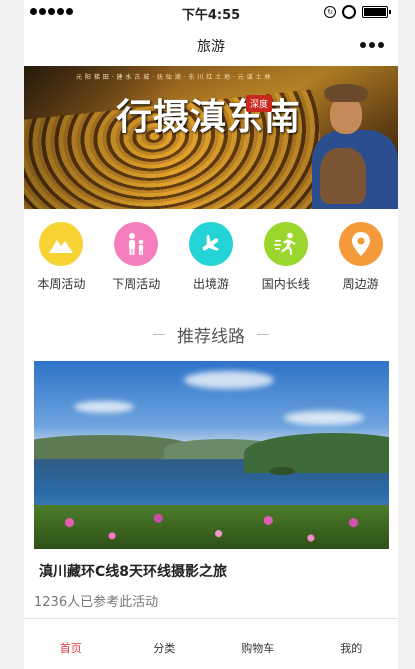 The width and height of the screenshot is (415, 669). I want to click on alarm-icon, so click(349, 12).